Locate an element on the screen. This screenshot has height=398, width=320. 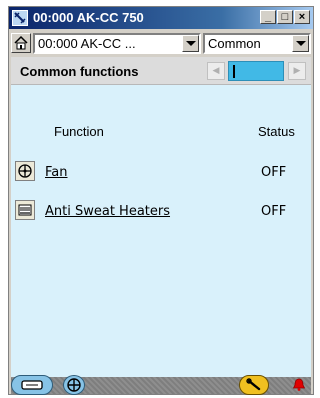
window-title: 00:000 AK-CC 750 is located at coordinates (88, 17).